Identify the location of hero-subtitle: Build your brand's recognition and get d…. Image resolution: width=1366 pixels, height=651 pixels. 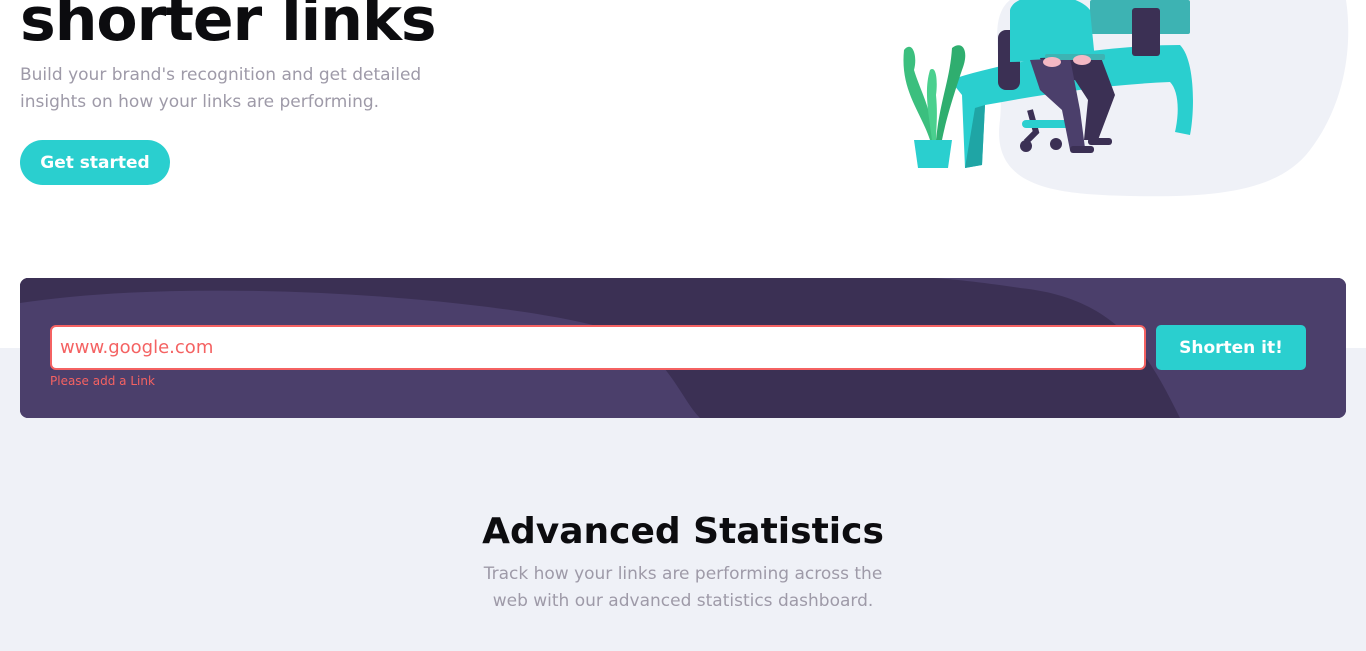
(221, 88).